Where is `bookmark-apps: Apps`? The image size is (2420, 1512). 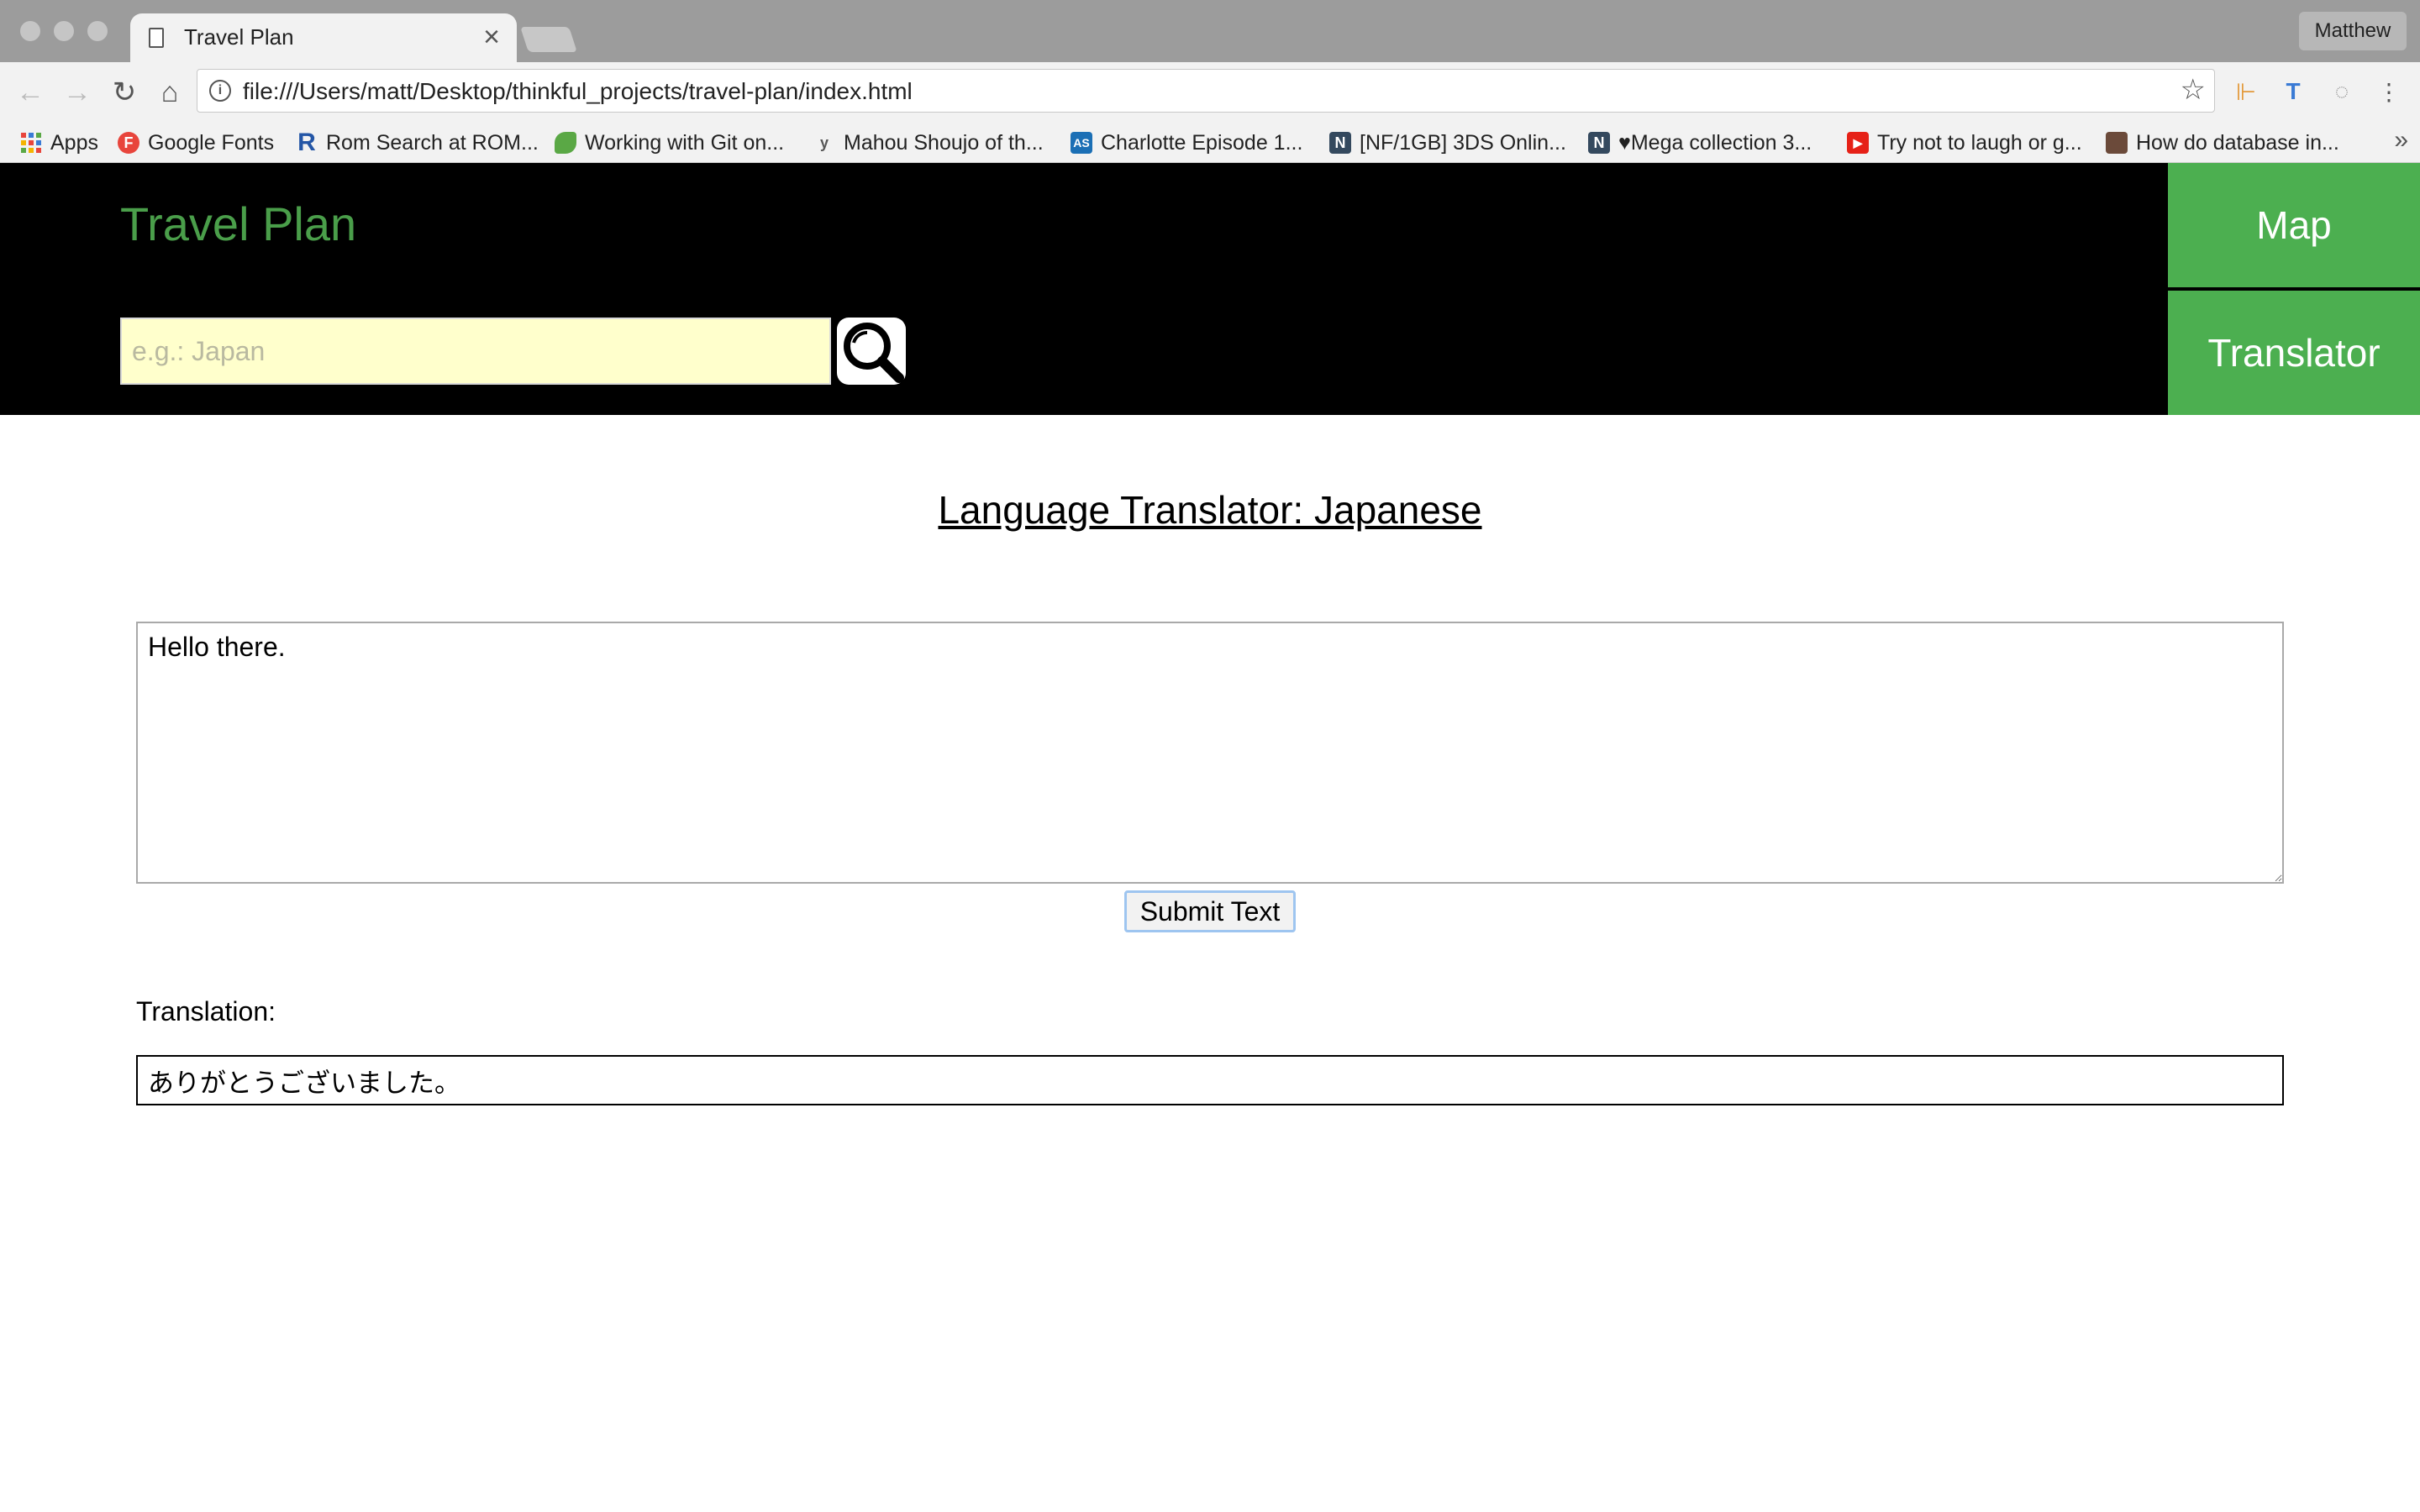
bookmark-apps: Apps is located at coordinates (59, 143).